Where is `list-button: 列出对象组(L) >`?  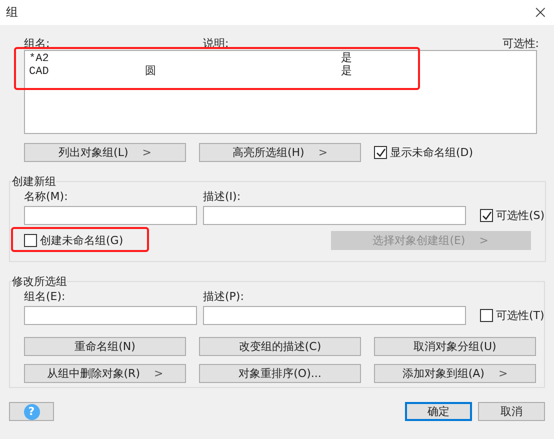 list-button: 列出对象组(L) > is located at coordinates (105, 152).